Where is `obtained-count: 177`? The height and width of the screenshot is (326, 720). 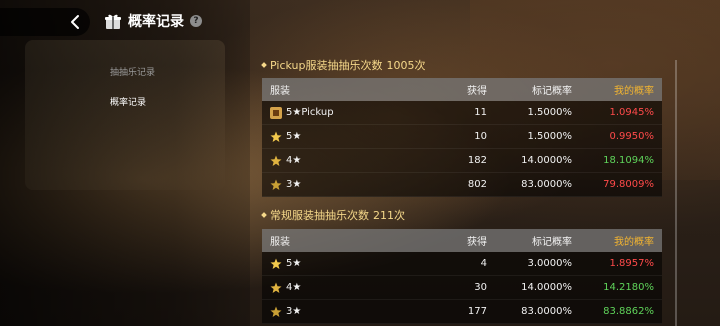 obtained-count: 177 is located at coordinates (477, 311).